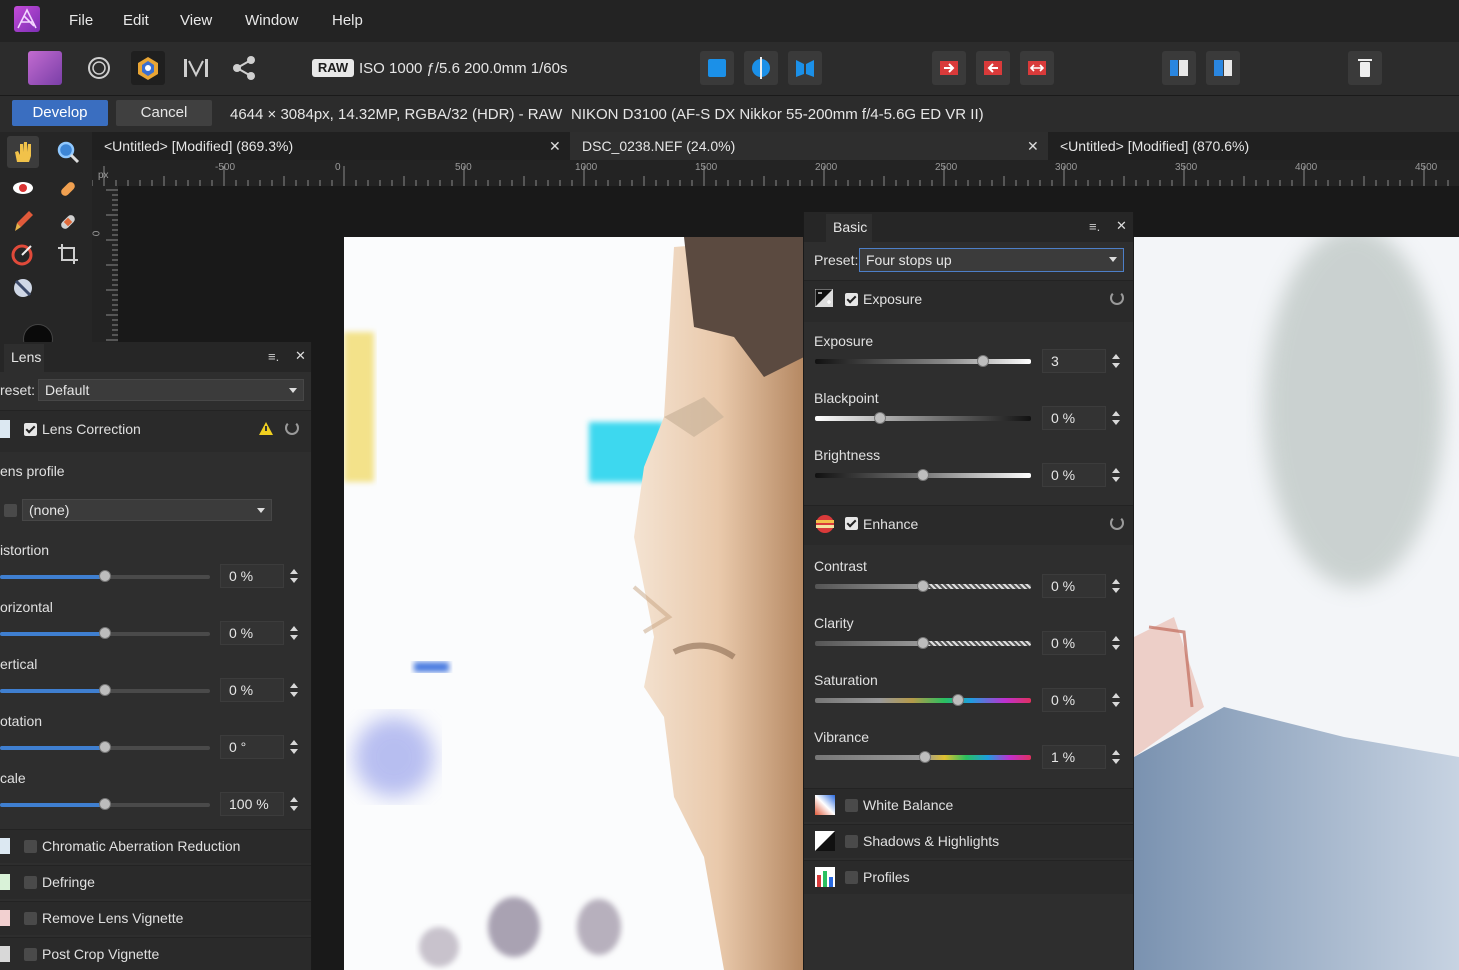 The height and width of the screenshot is (970, 1459). Describe the element at coordinates (23, 288) in the screenshot. I see `white-balance-picker-icon` at that location.